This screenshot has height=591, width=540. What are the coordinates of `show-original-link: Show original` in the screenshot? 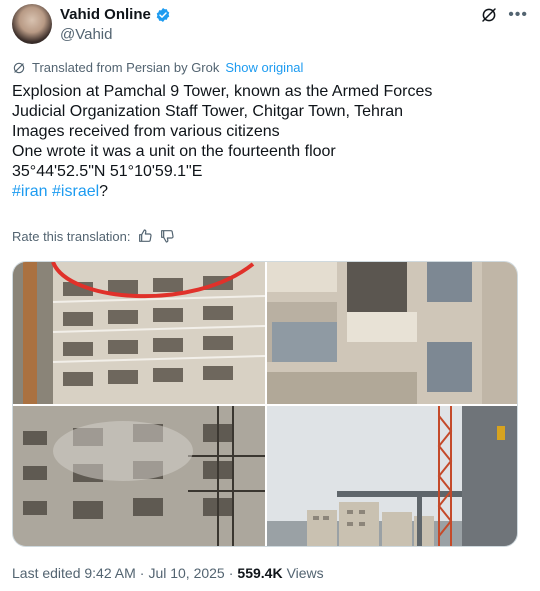 It's located at (264, 67).